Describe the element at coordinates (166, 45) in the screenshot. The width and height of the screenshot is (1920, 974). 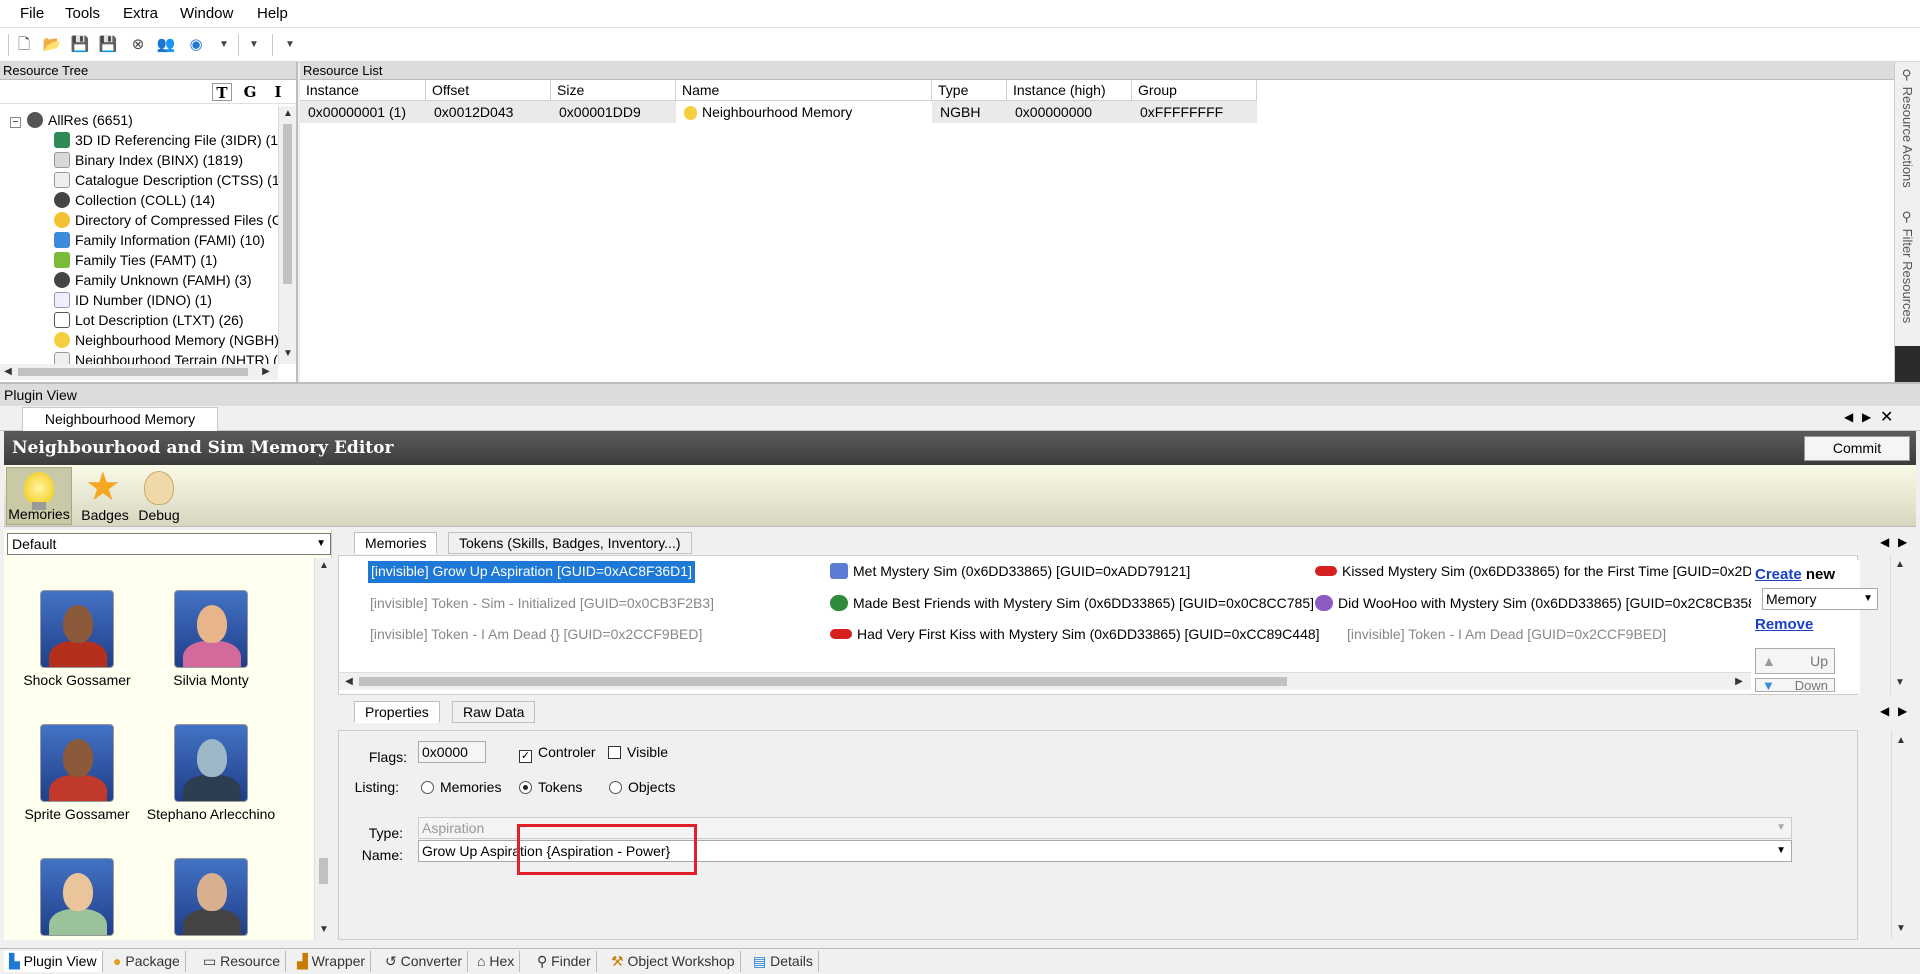
I see `users-icon: 👥` at that location.